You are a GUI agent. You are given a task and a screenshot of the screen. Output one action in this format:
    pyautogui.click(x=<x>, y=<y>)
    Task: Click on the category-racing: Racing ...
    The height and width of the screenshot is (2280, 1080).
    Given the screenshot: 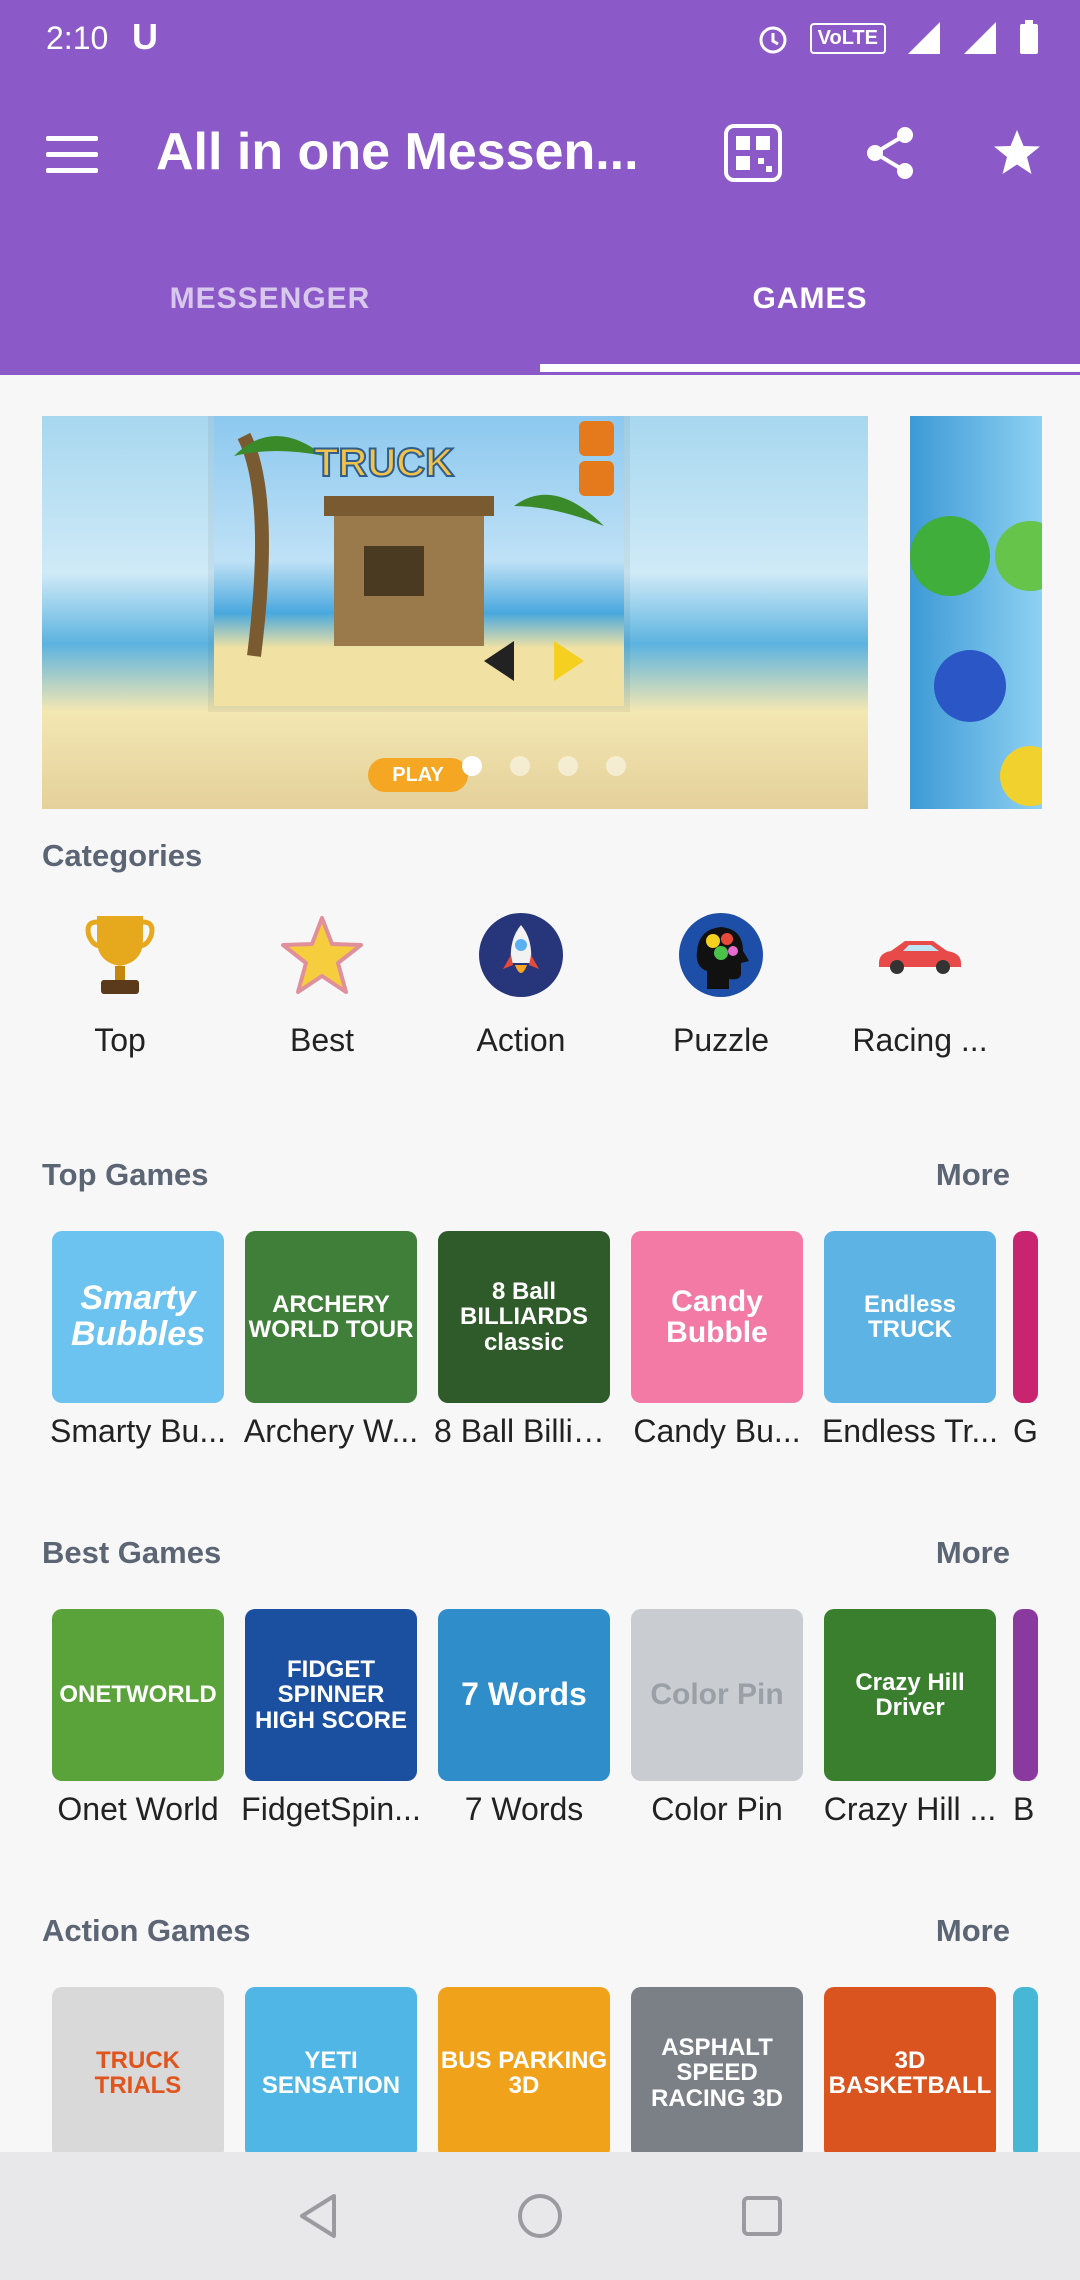 What is the action you would take?
    pyautogui.click(x=920, y=984)
    